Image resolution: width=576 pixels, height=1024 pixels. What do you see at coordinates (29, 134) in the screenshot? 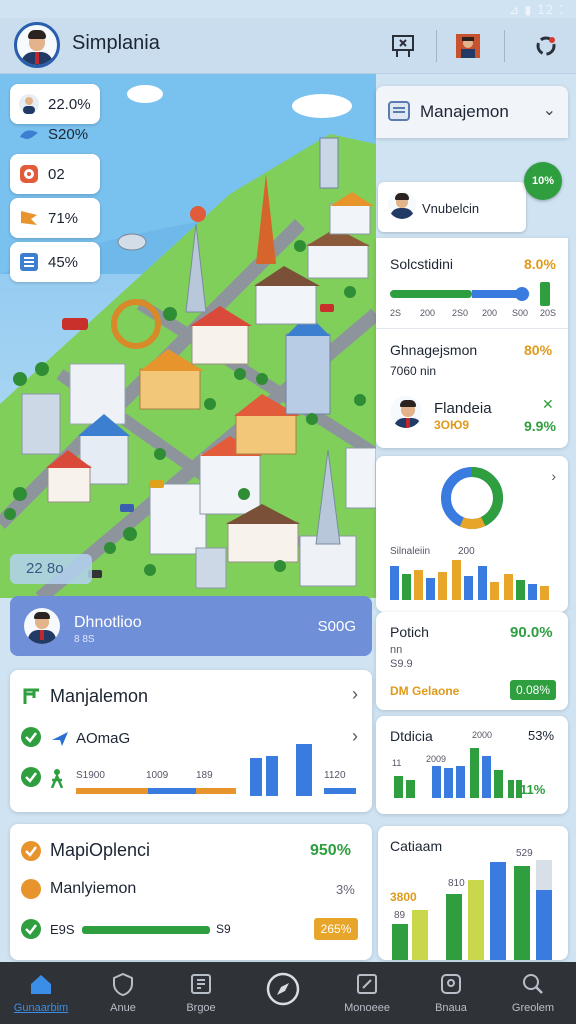
I see `bird-icon` at bounding box center [29, 134].